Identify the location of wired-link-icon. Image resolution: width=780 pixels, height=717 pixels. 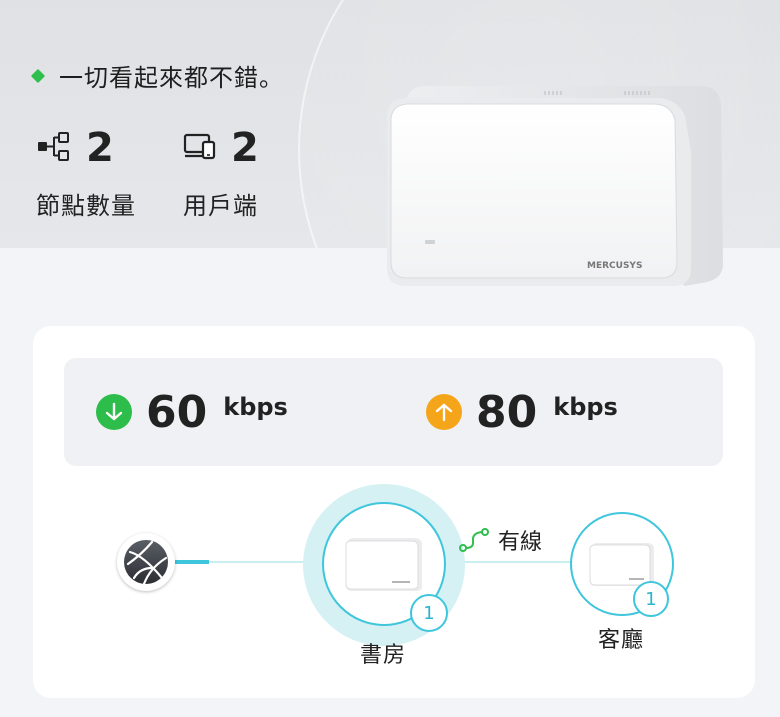
(474, 540).